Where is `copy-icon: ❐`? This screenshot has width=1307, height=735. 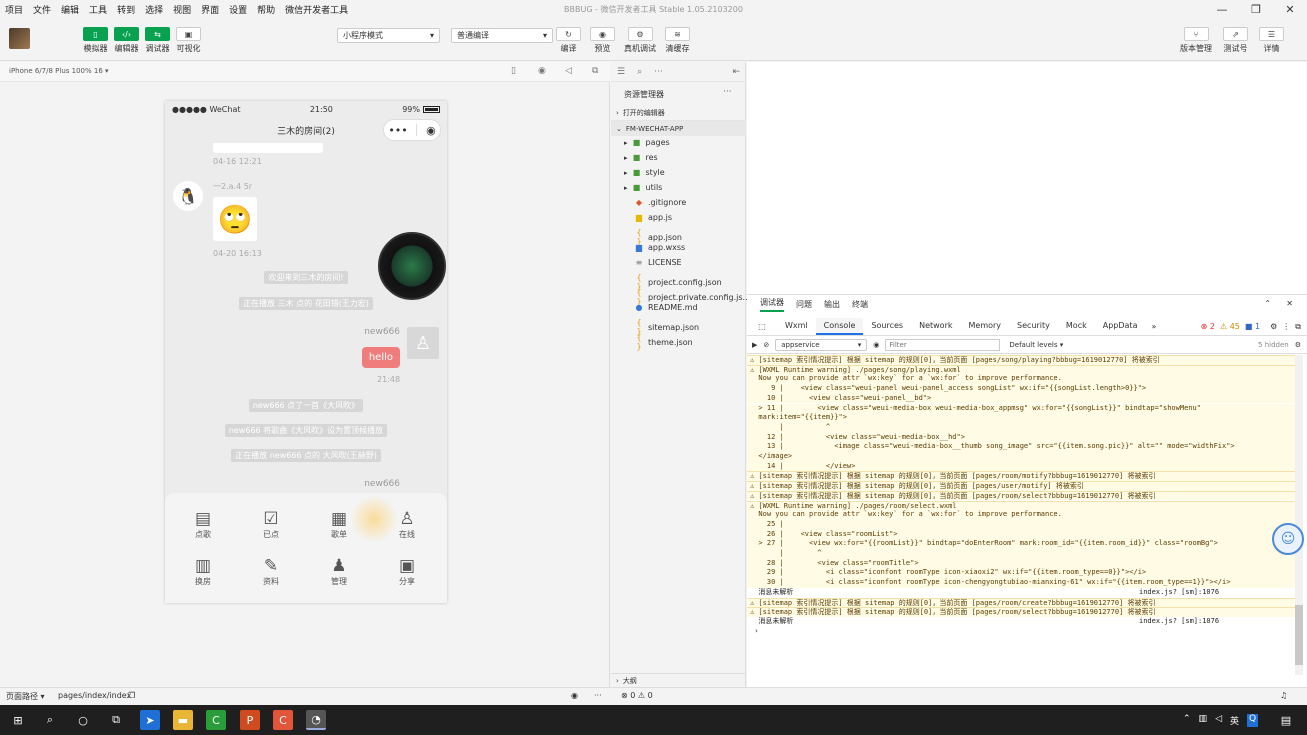
copy-icon: ❐ is located at coordinates (131, 695).